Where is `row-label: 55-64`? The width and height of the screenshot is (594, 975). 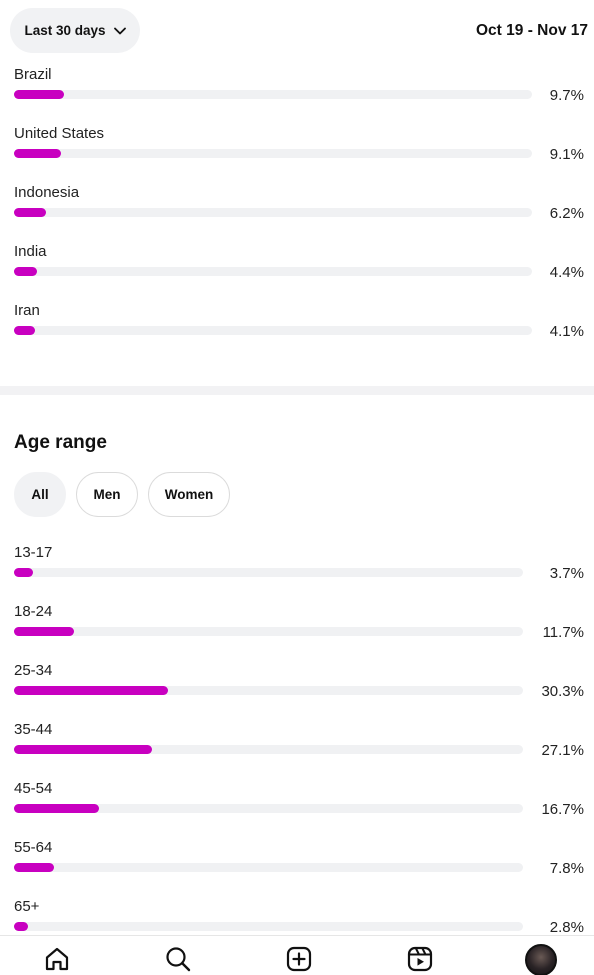
row-label: 55-64 is located at coordinates (33, 847).